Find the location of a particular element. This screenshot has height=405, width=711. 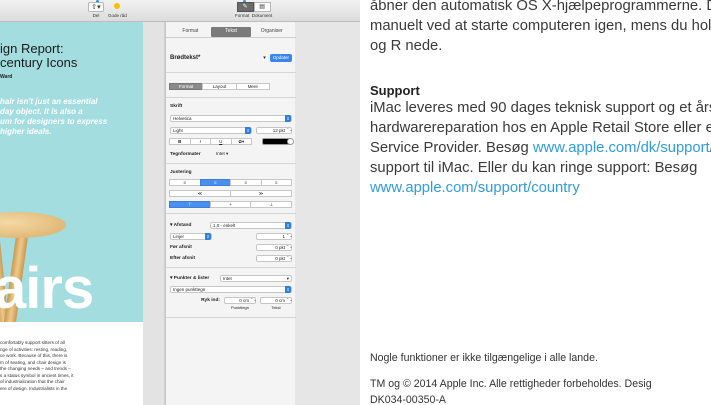

bold-button: B is located at coordinates (180, 141).